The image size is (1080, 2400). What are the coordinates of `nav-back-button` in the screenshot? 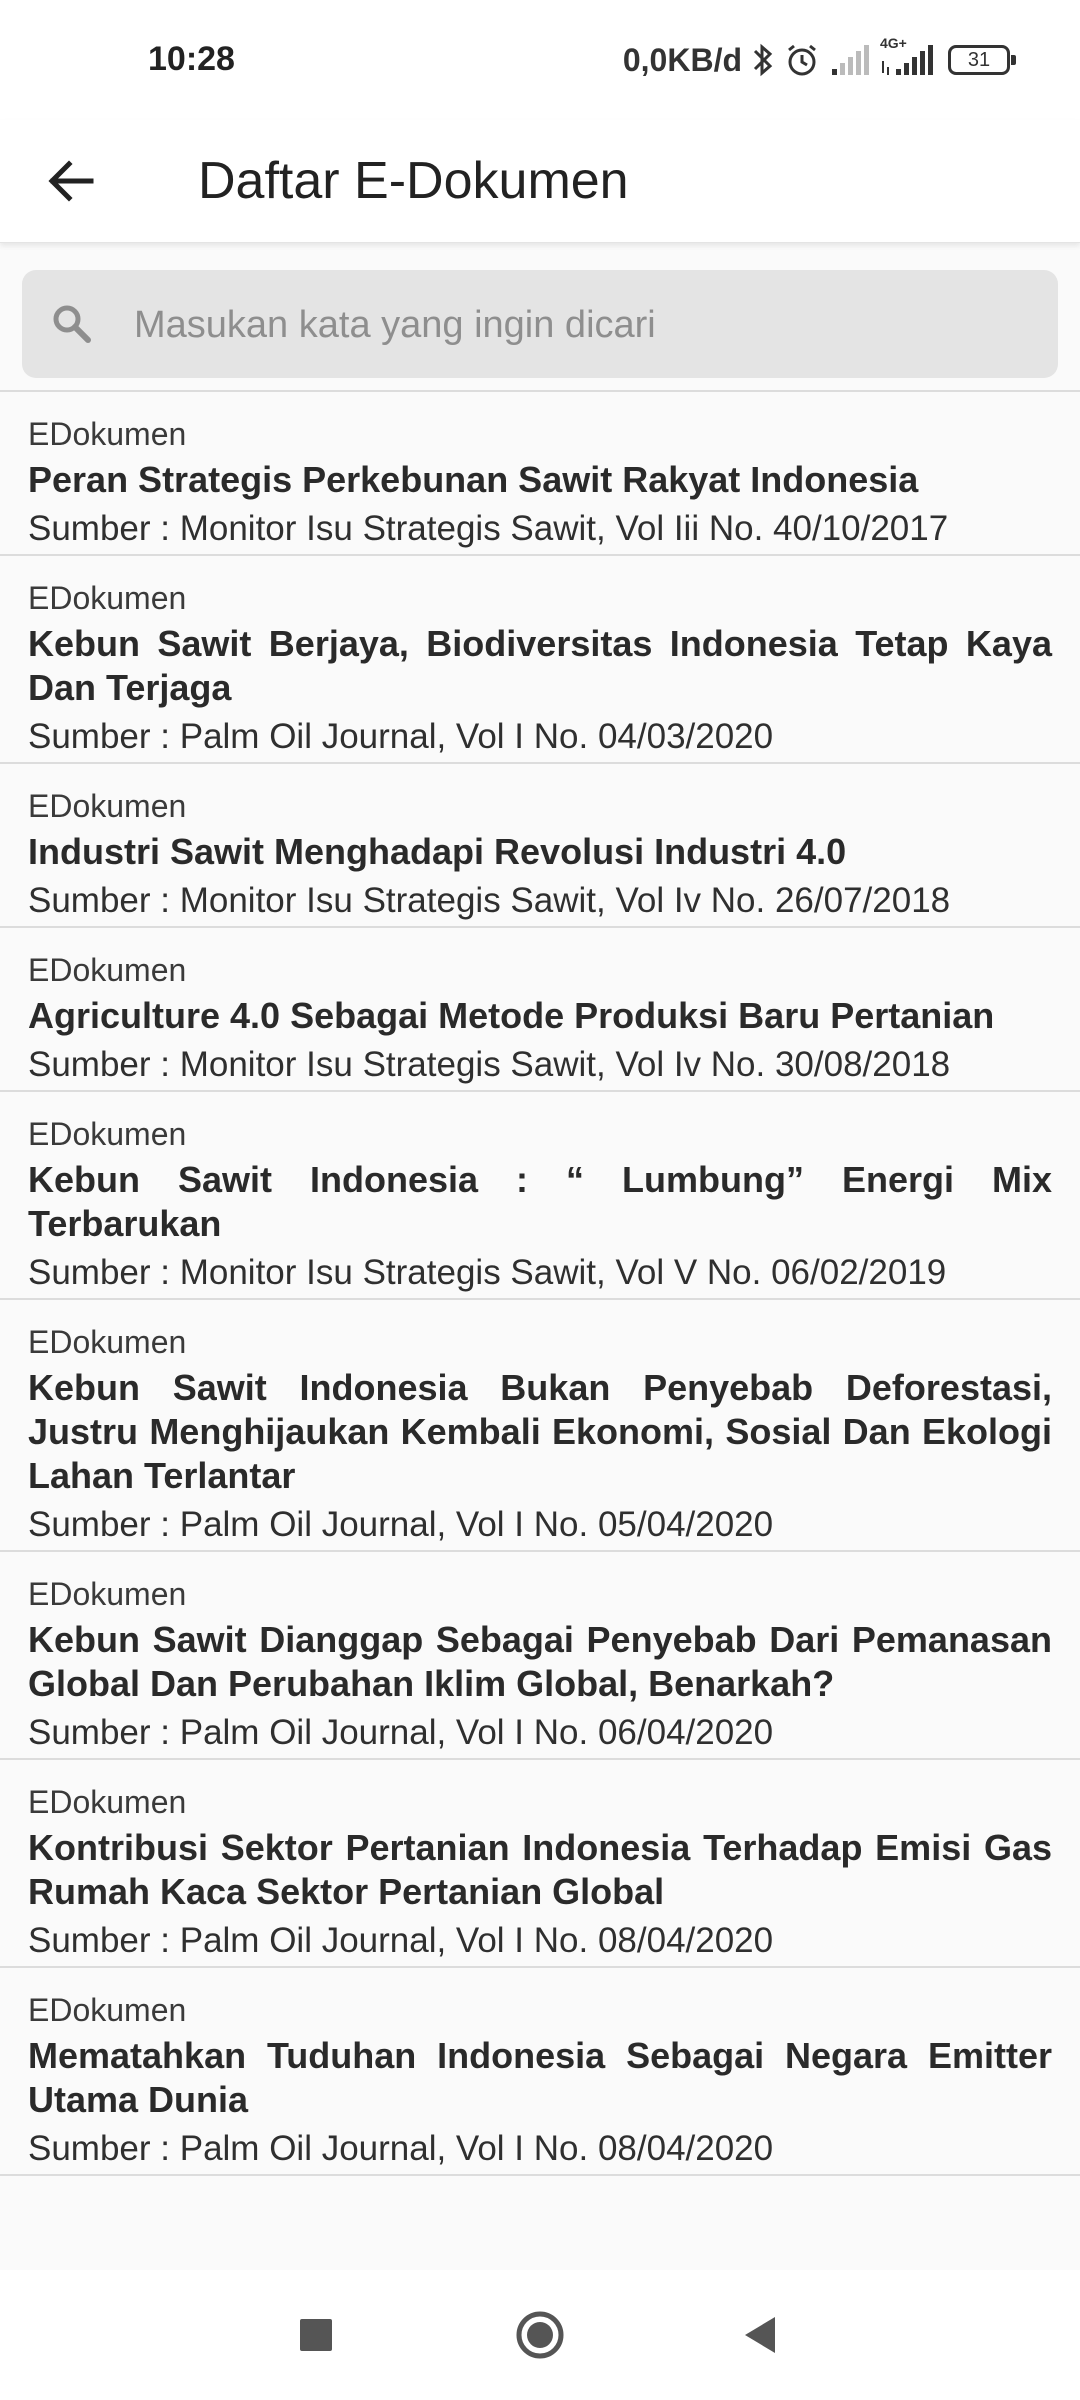 It's located at (760, 2335).